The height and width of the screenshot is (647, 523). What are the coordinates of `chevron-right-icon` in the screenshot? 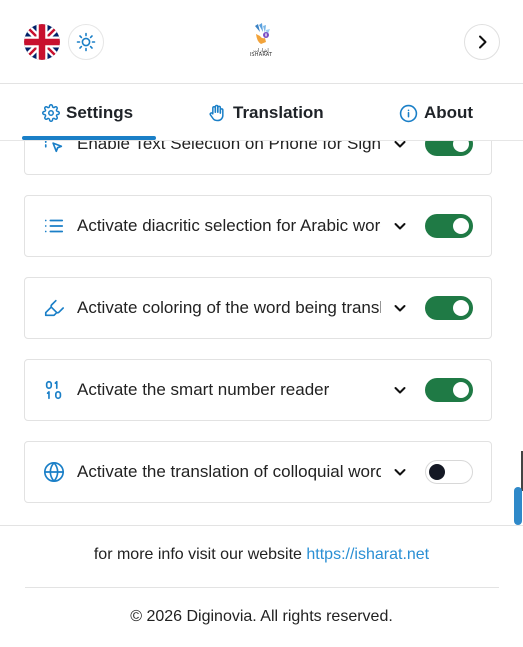 It's located at (483, 42).